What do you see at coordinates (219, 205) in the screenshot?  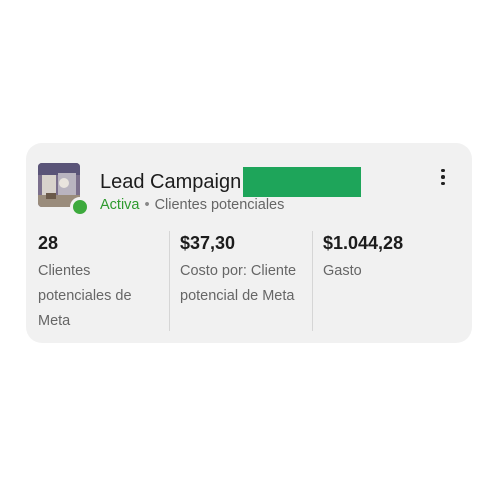 I see `campaign-objective: Clientes potenciales` at bounding box center [219, 205].